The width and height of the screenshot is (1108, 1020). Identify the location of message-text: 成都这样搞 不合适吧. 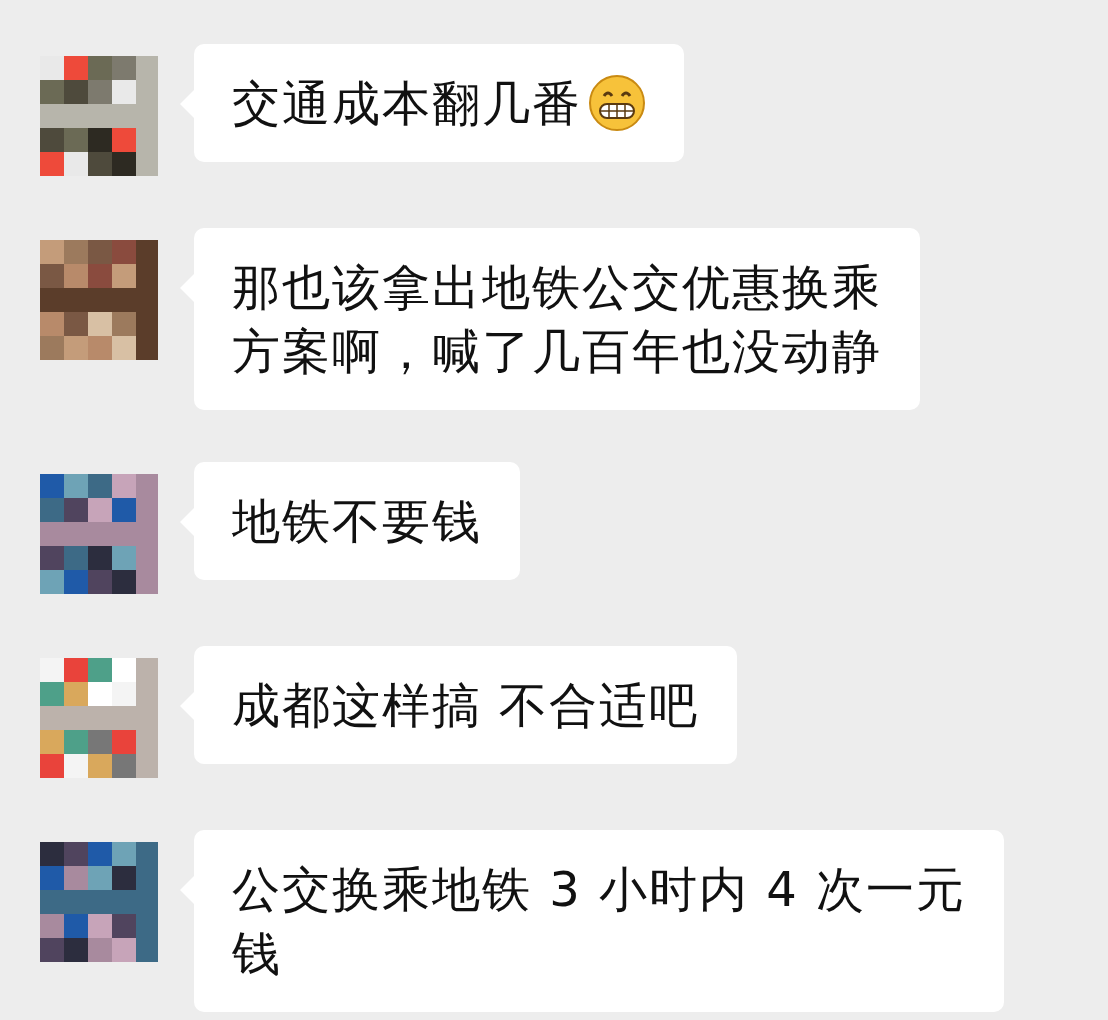
(466, 705).